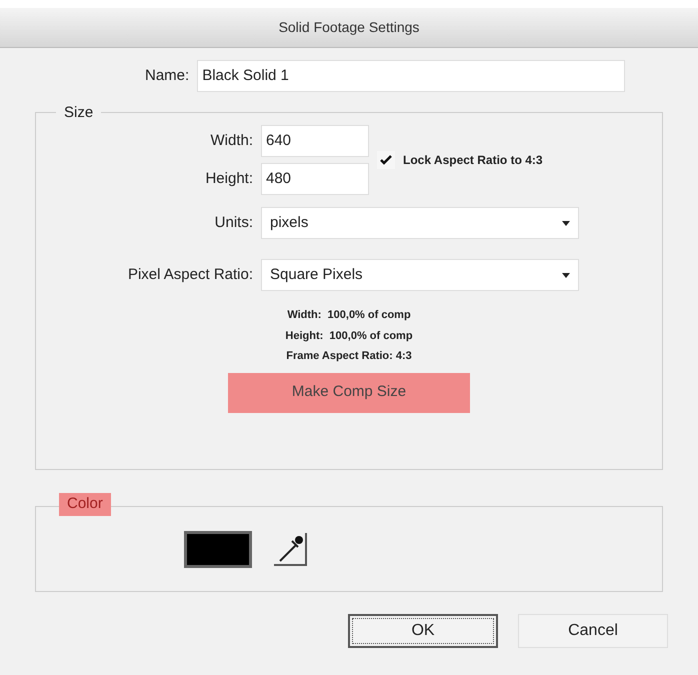 The height and width of the screenshot is (675, 698). Describe the element at coordinates (290, 549) in the screenshot. I see `eyedropper-icon` at that location.